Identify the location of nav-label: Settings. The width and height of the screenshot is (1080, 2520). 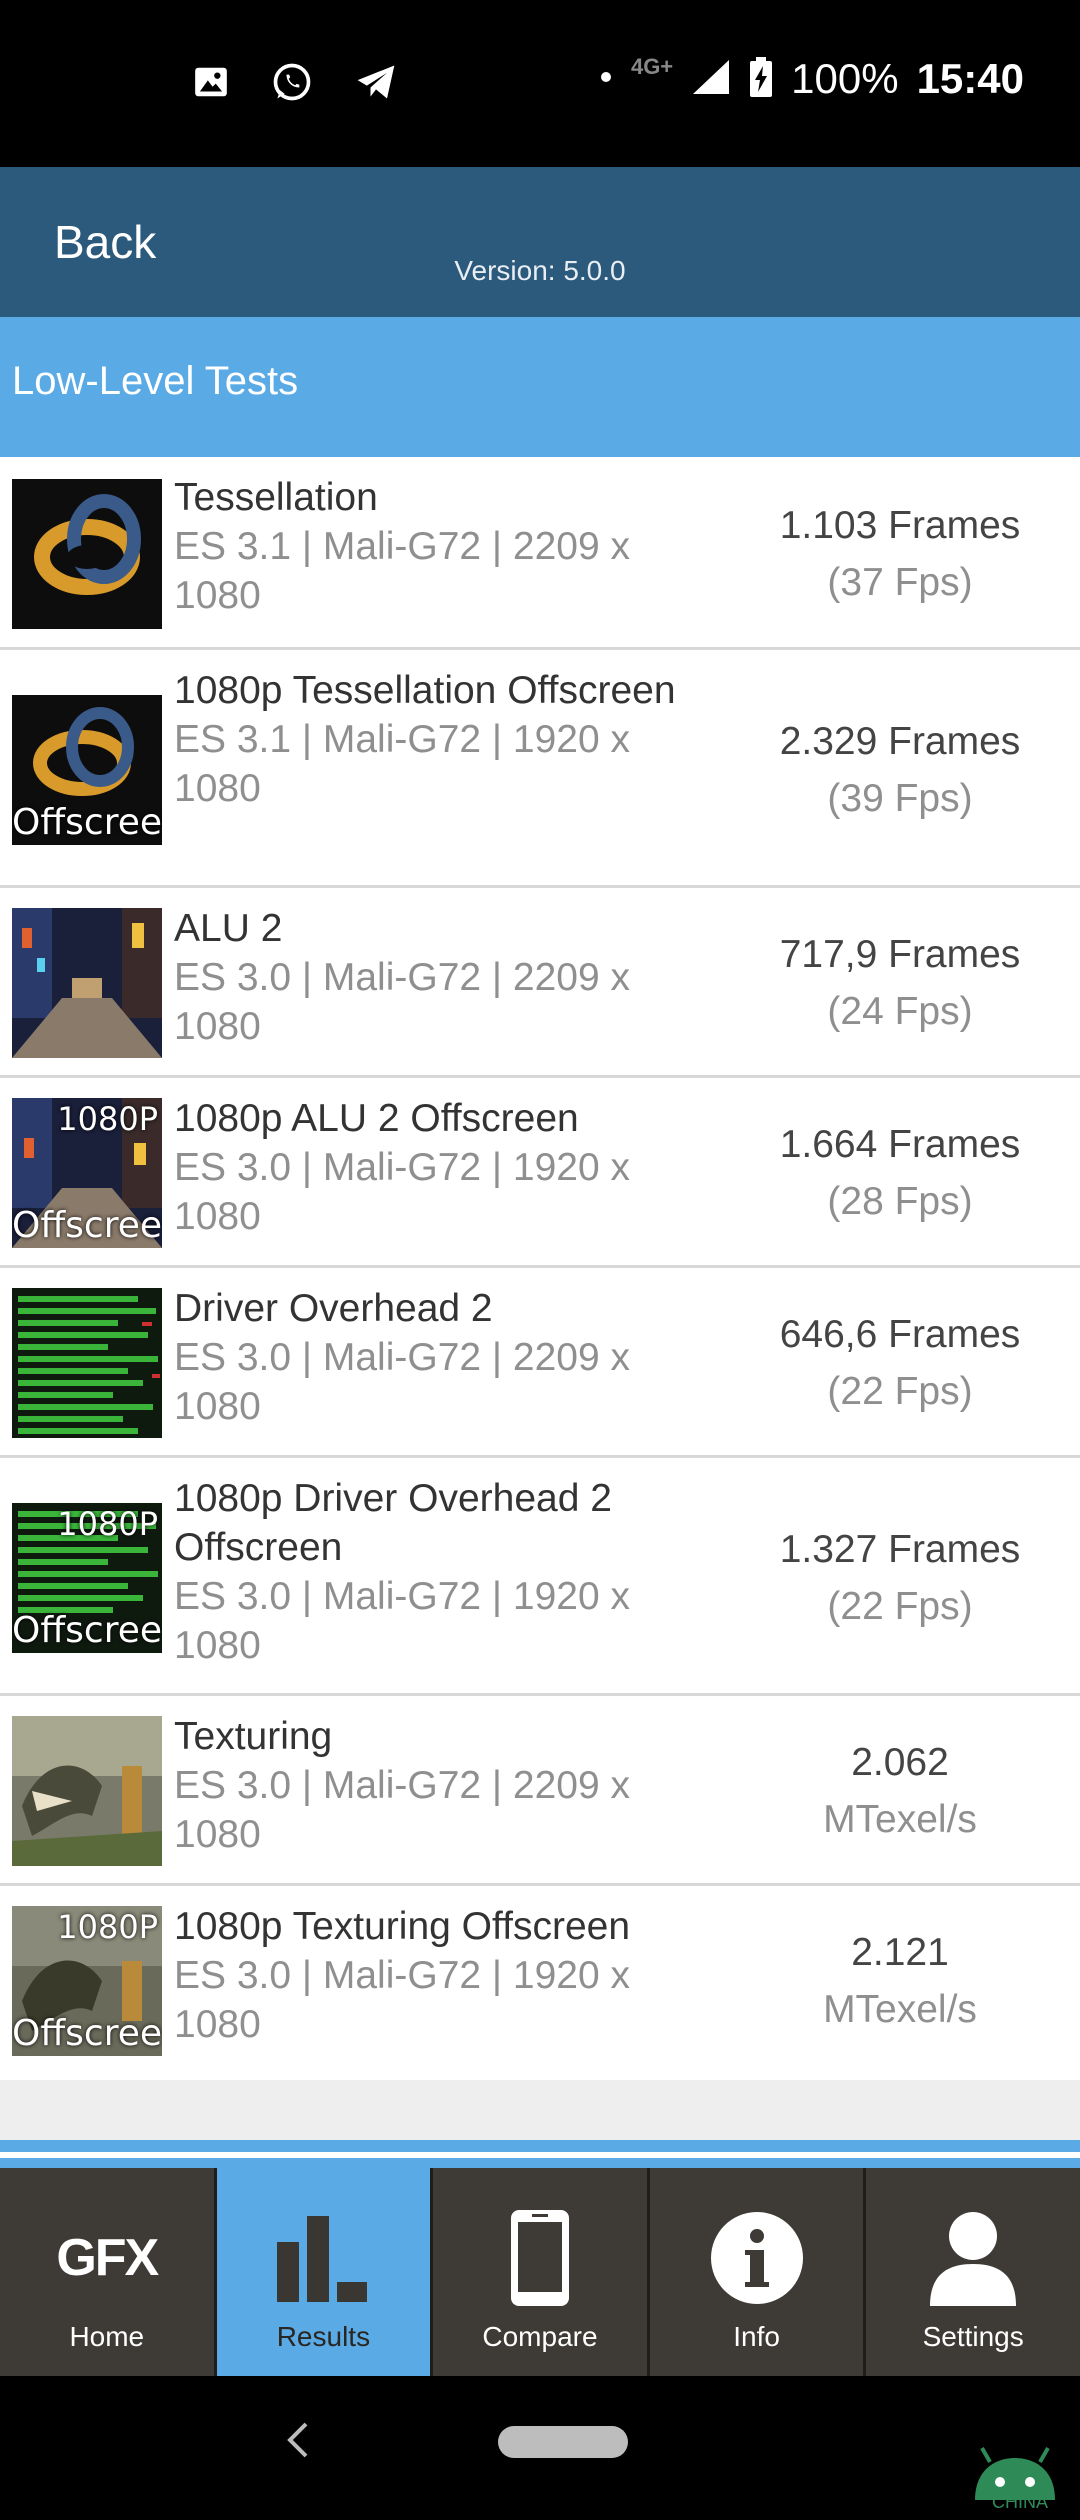
(973, 2336).